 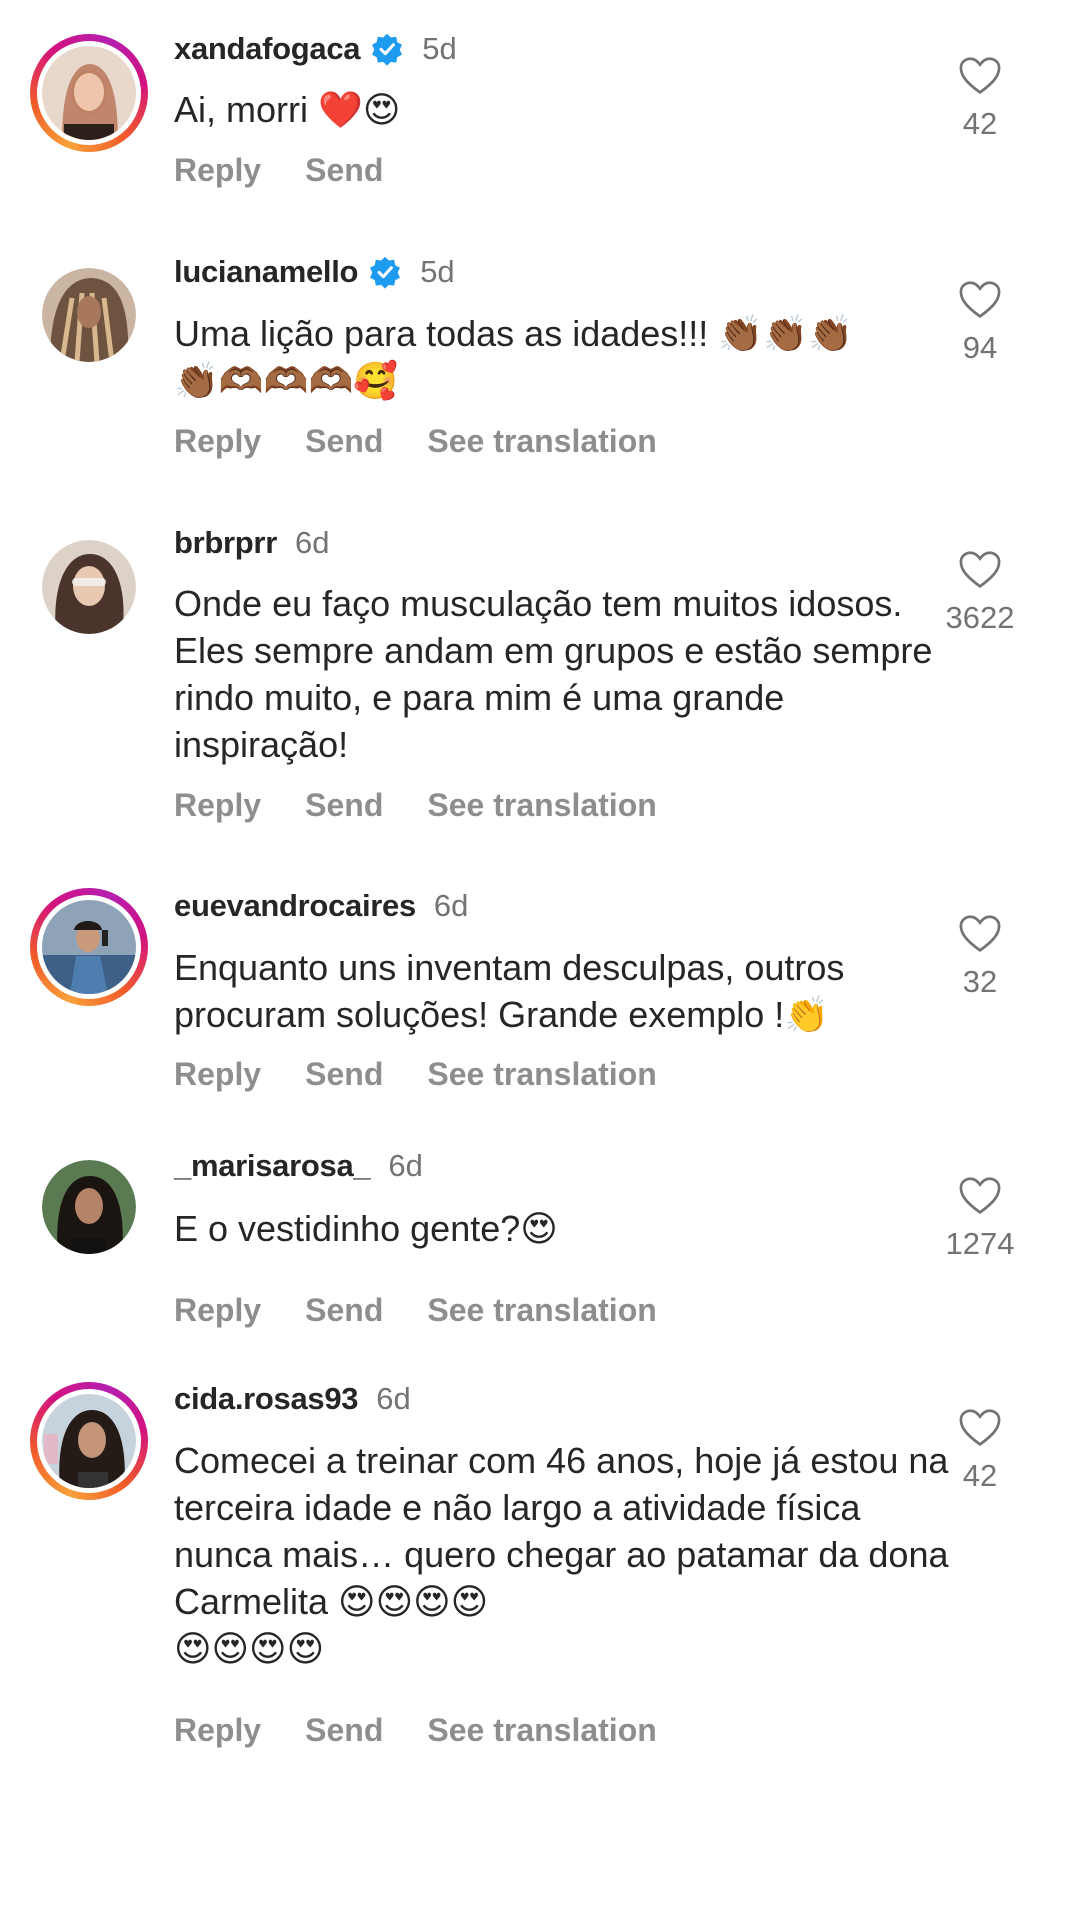 What do you see at coordinates (980, 323) in the screenshot?
I see `like-area: 94` at bounding box center [980, 323].